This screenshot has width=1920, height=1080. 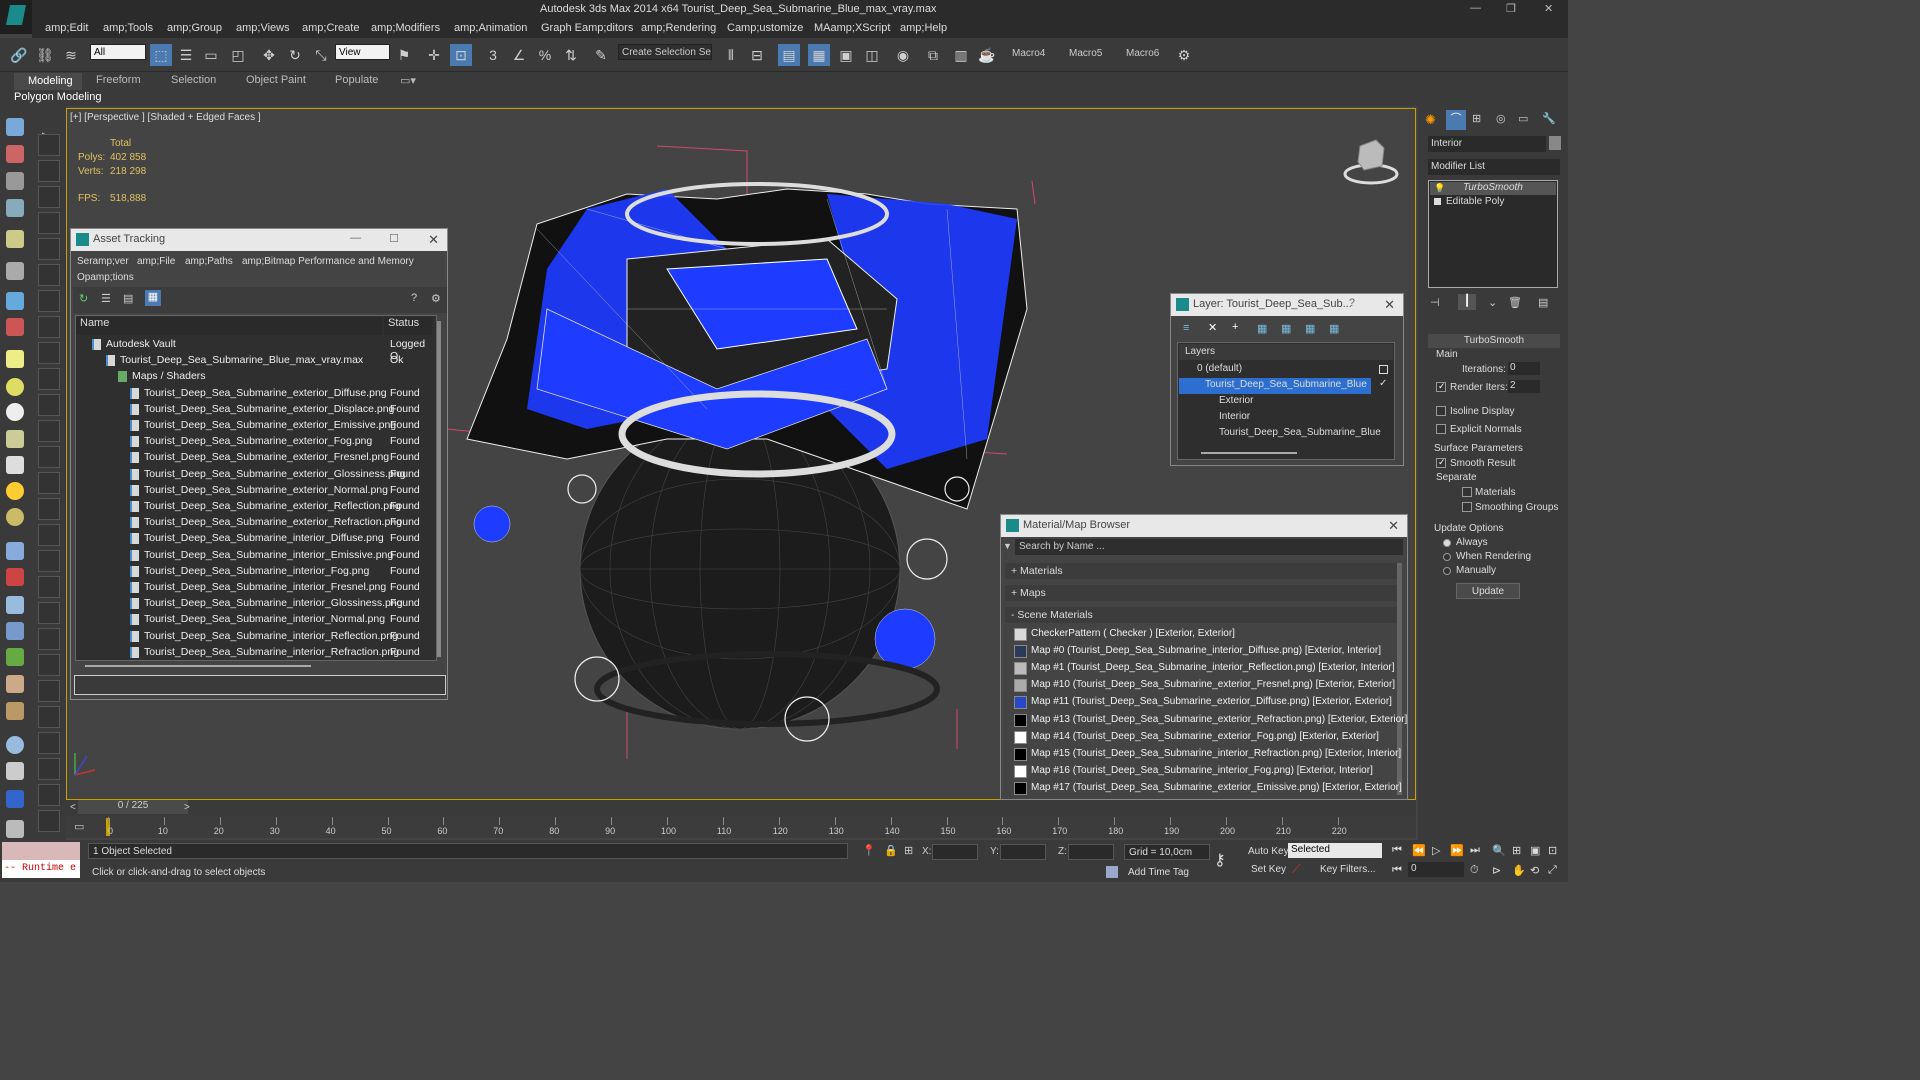 What do you see at coordinates (1435, 302) in the screenshot?
I see `pin-stack-icon: ⊣` at bounding box center [1435, 302].